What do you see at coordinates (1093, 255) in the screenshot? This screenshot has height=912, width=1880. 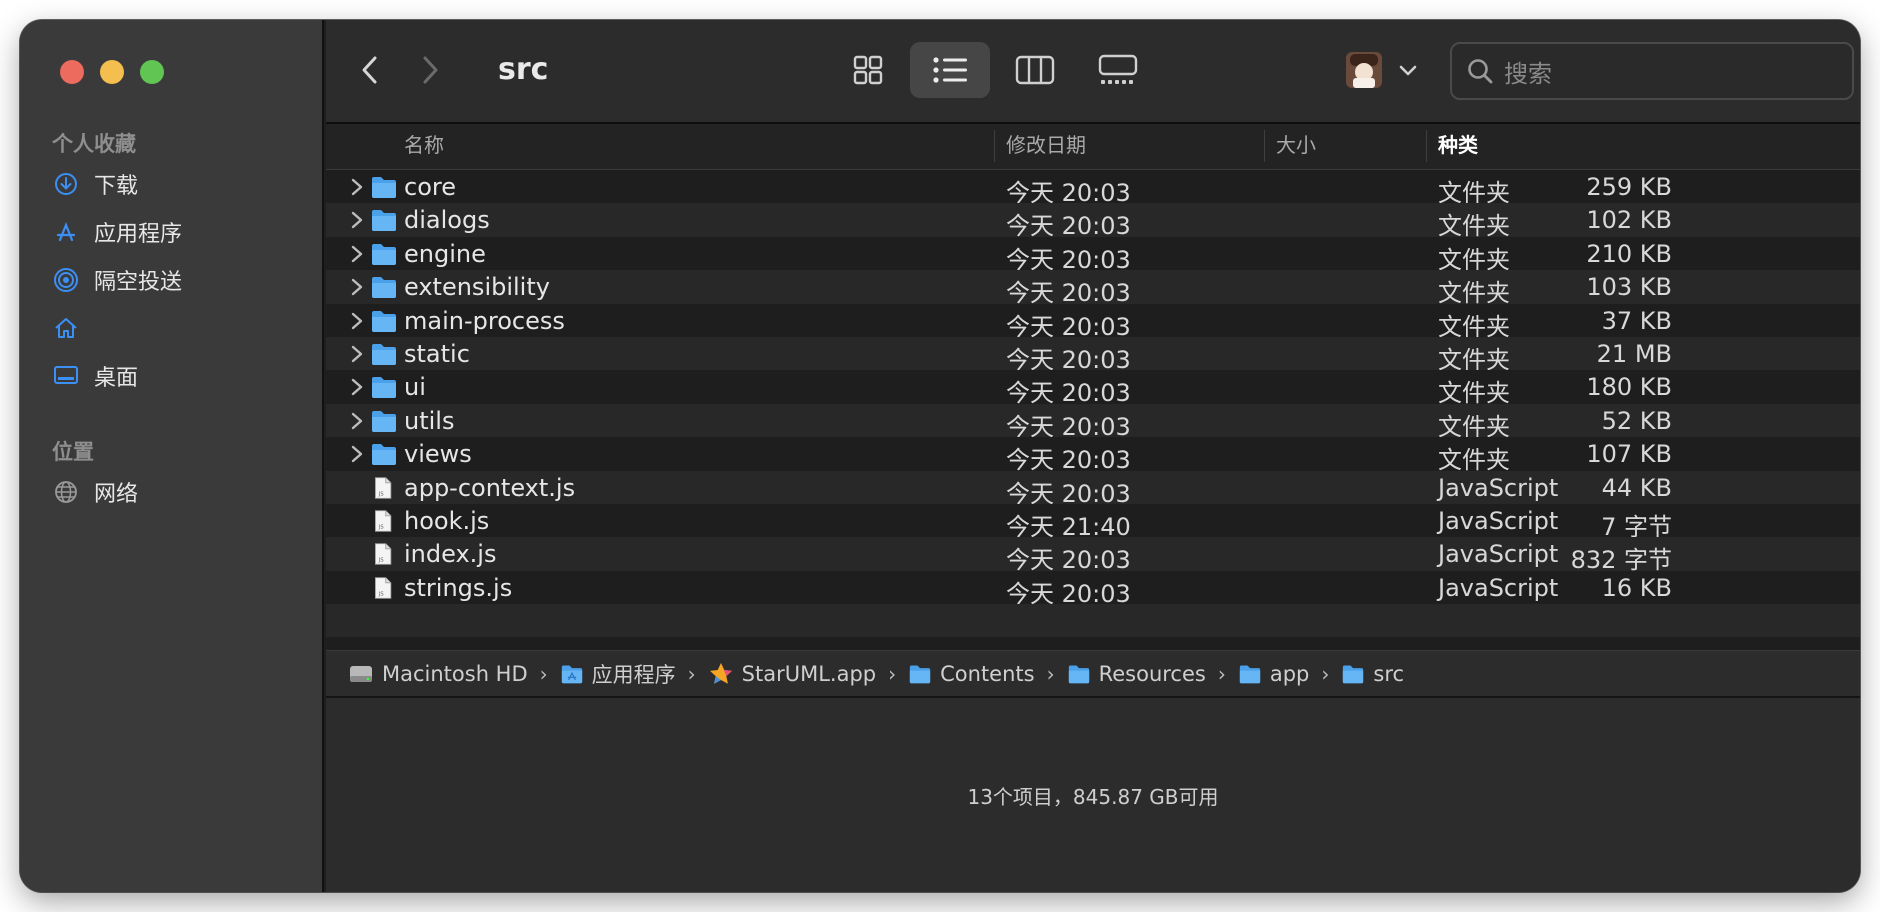 I see `file-row: engine 今天 20:03 210 KB 文件夹` at bounding box center [1093, 255].